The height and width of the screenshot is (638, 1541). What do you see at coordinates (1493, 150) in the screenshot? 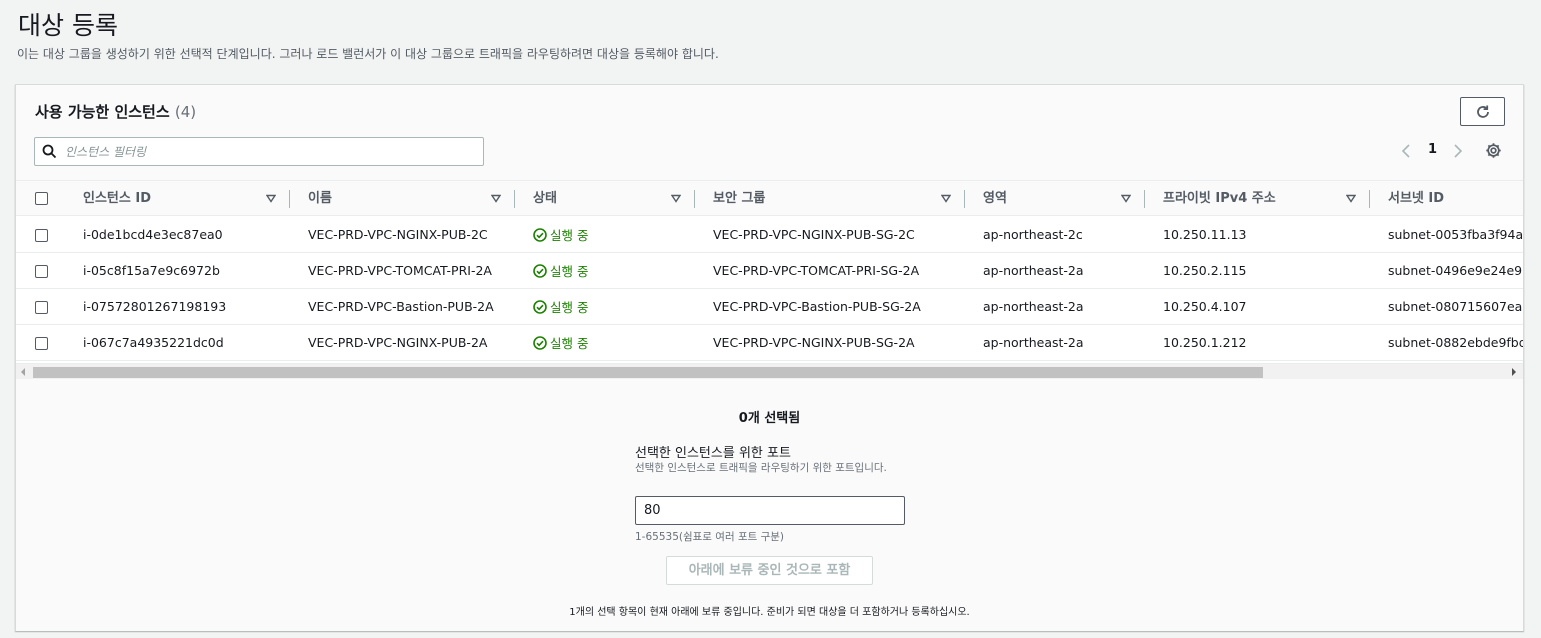
I see `gear-icon` at bounding box center [1493, 150].